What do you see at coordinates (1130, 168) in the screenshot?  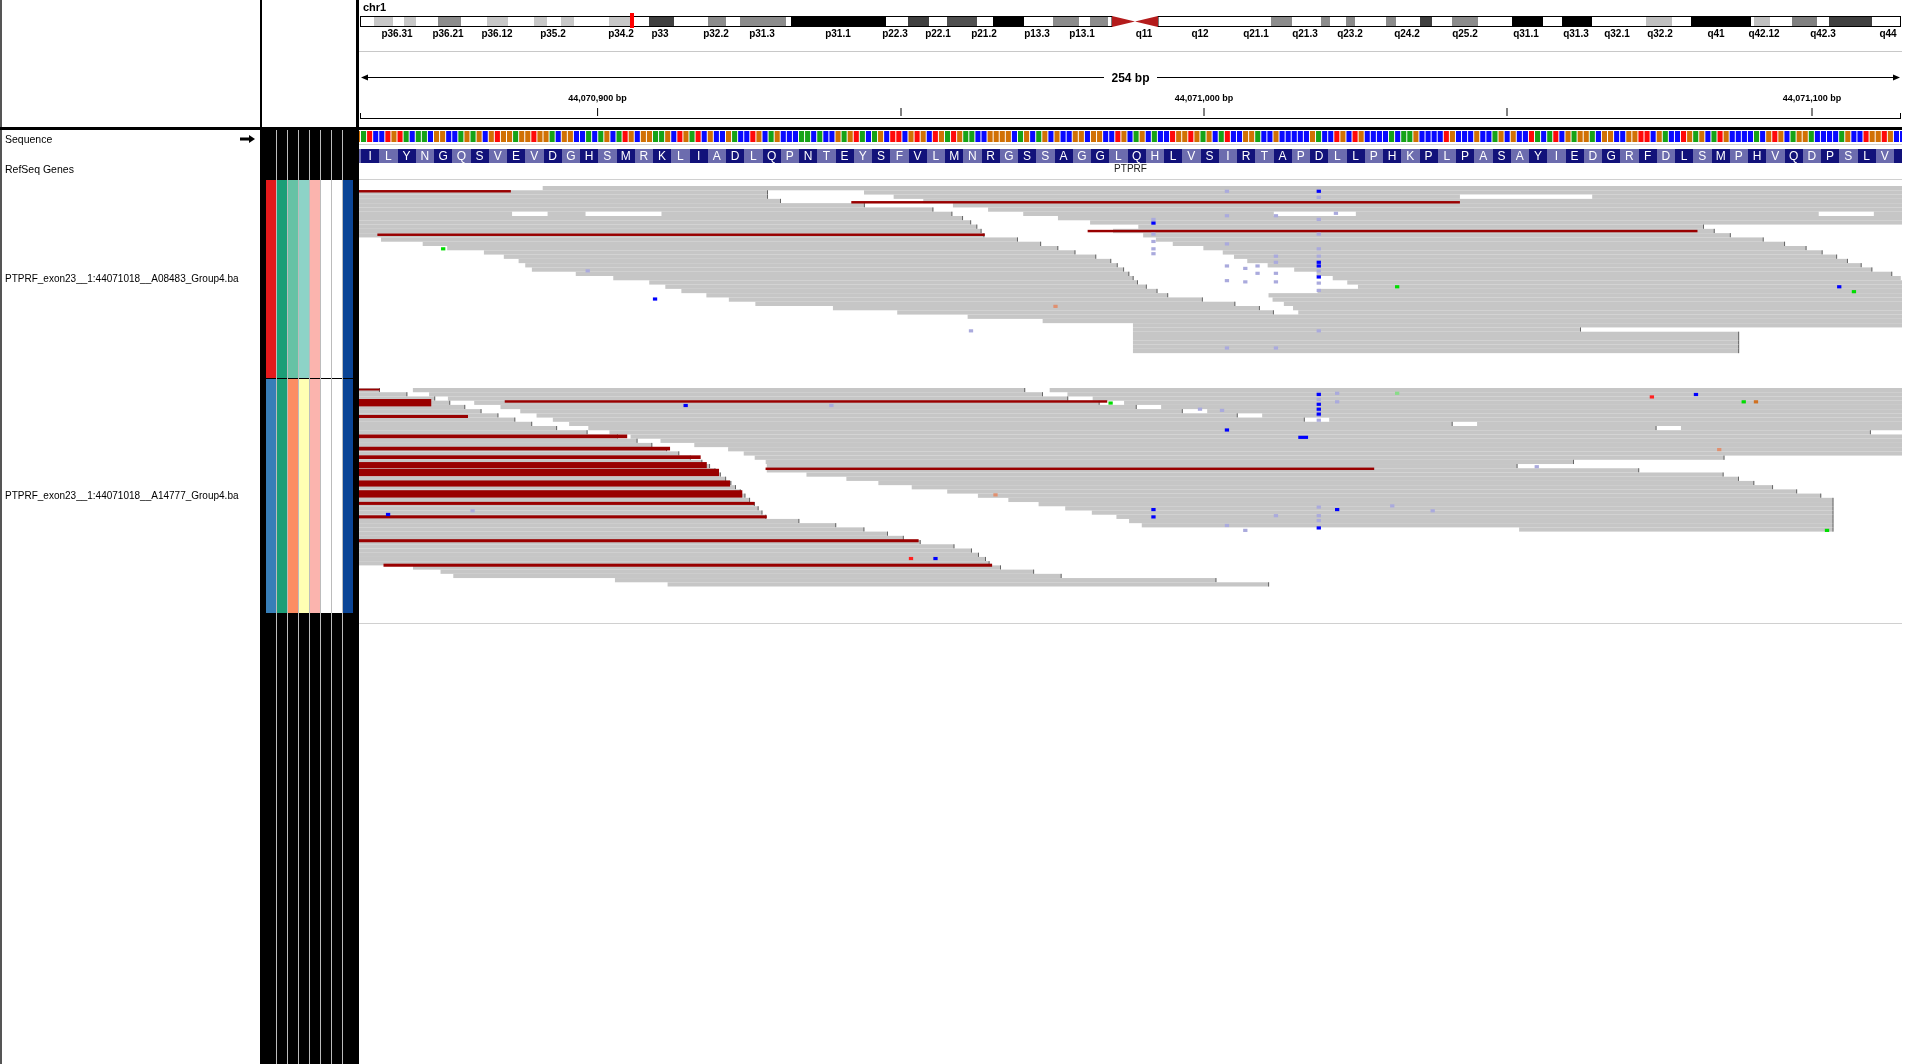 I see `gene-name: PTPRF` at bounding box center [1130, 168].